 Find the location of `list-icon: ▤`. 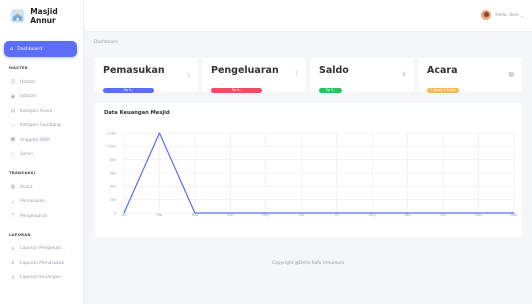

list-icon: ▤ is located at coordinates (13, 111).